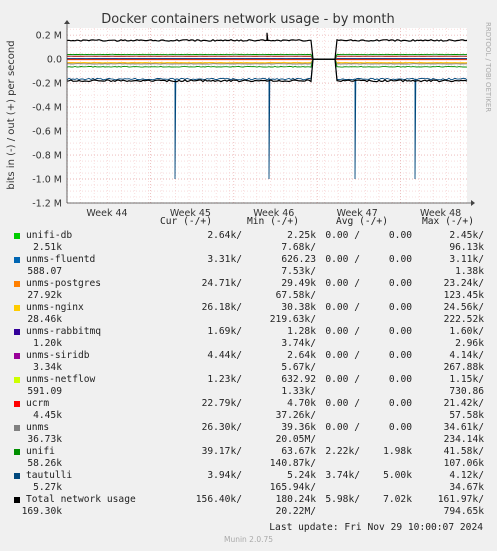 This screenshot has width=497, height=551. Describe the element at coordinates (298, 271) in the screenshot. I see `legend-min-out: 7.53k/` at that location.